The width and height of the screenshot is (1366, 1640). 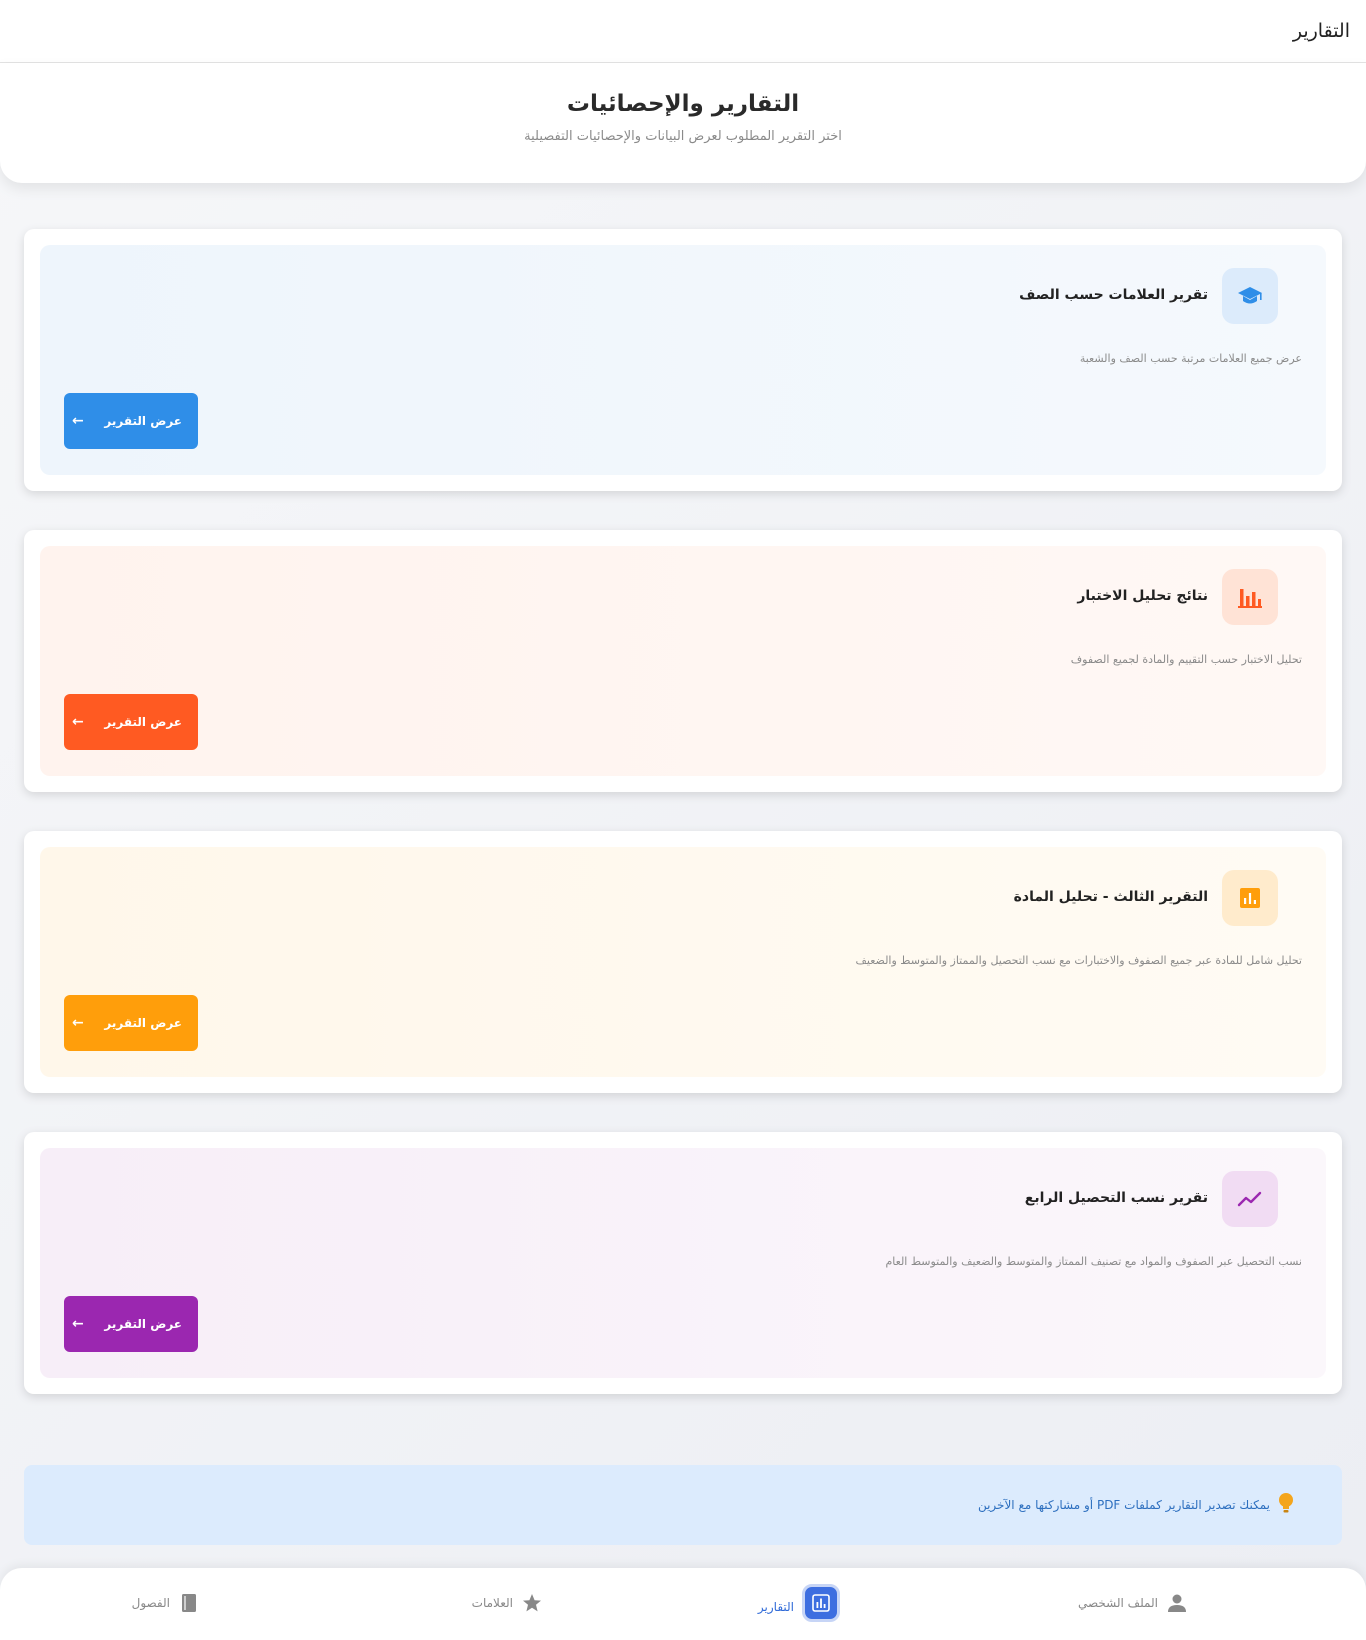 I want to click on nav-item-label: الفصول, so click(x=150, y=1603).